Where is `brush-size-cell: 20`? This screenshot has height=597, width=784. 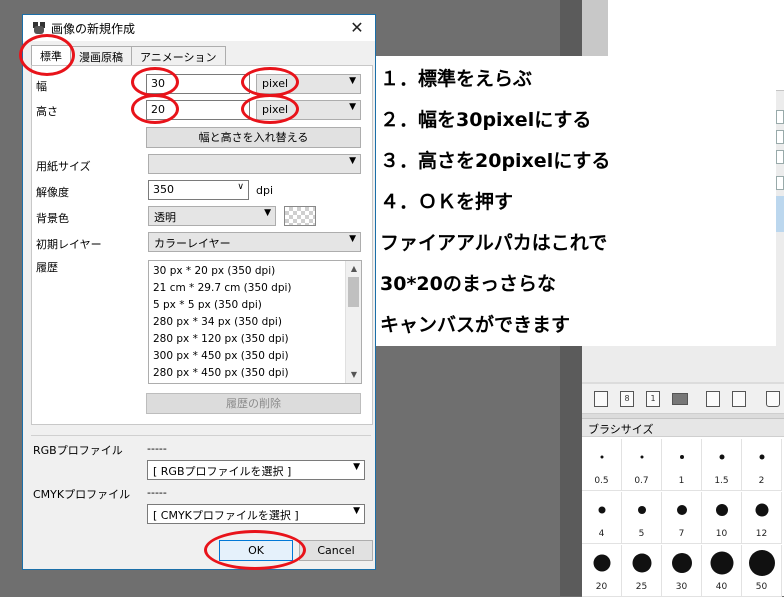
brush-size-cell: 20 is located at coordinates (602, 571).